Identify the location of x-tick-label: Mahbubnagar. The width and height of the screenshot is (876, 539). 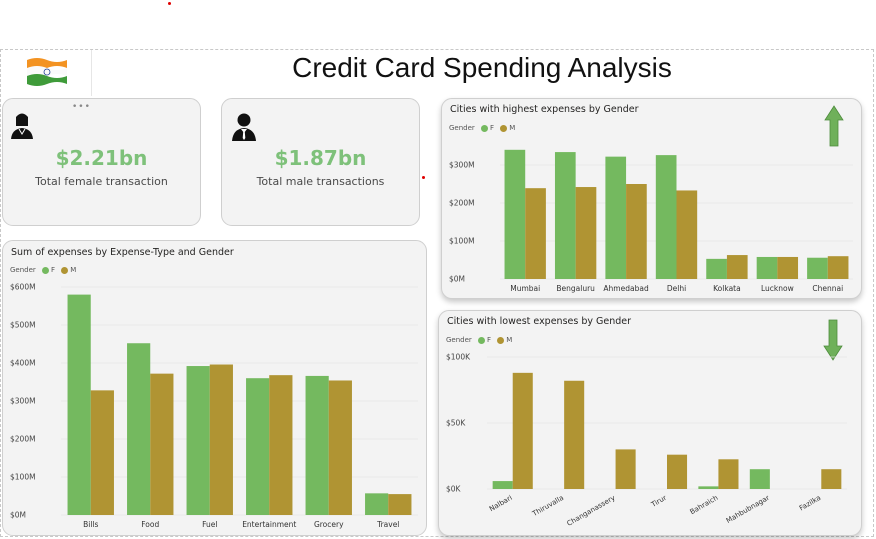
(748, 509).